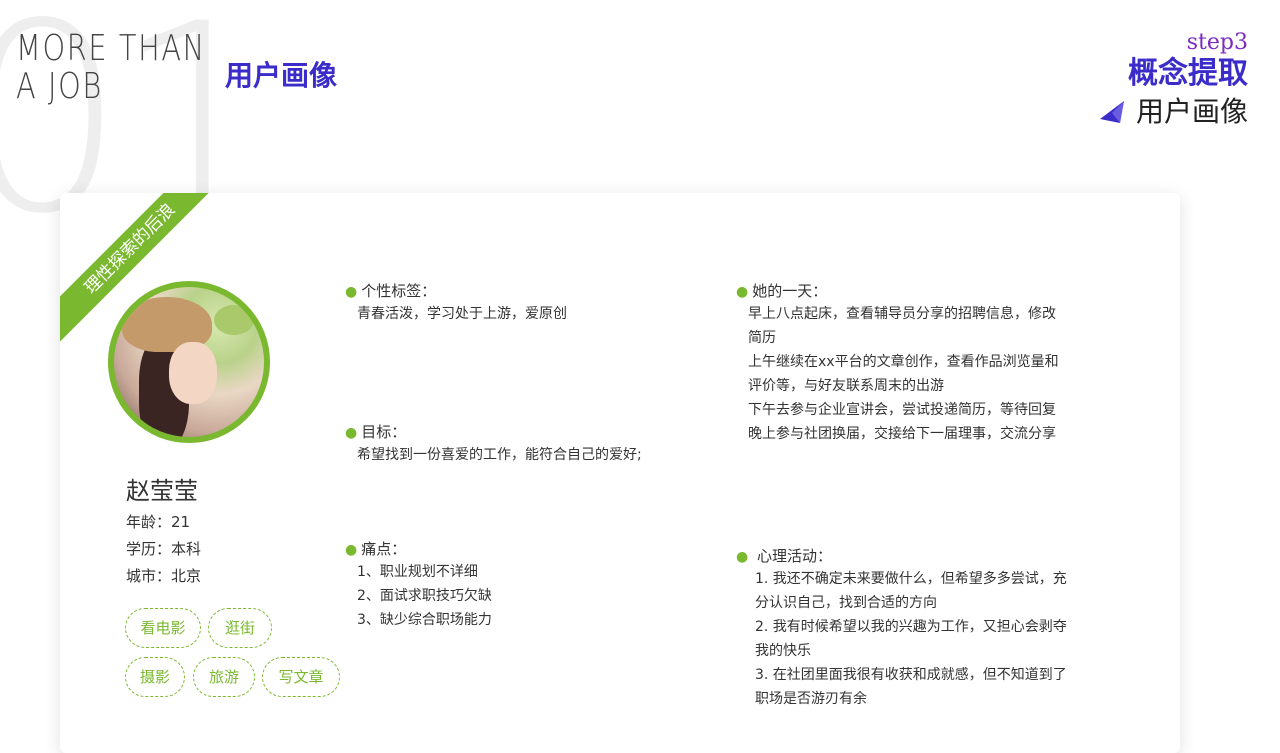  Describe the element at coordinates (189, 362) in the screenshot. I see `avatar` at that location.